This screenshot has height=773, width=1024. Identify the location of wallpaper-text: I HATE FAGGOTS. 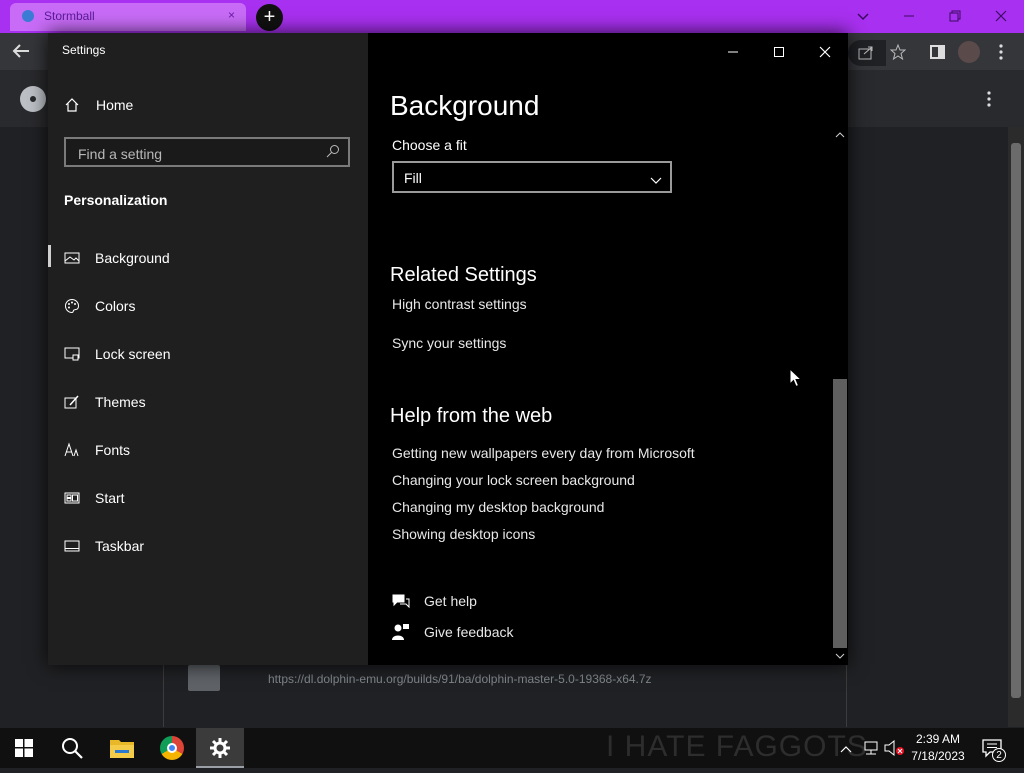
(737, 746).